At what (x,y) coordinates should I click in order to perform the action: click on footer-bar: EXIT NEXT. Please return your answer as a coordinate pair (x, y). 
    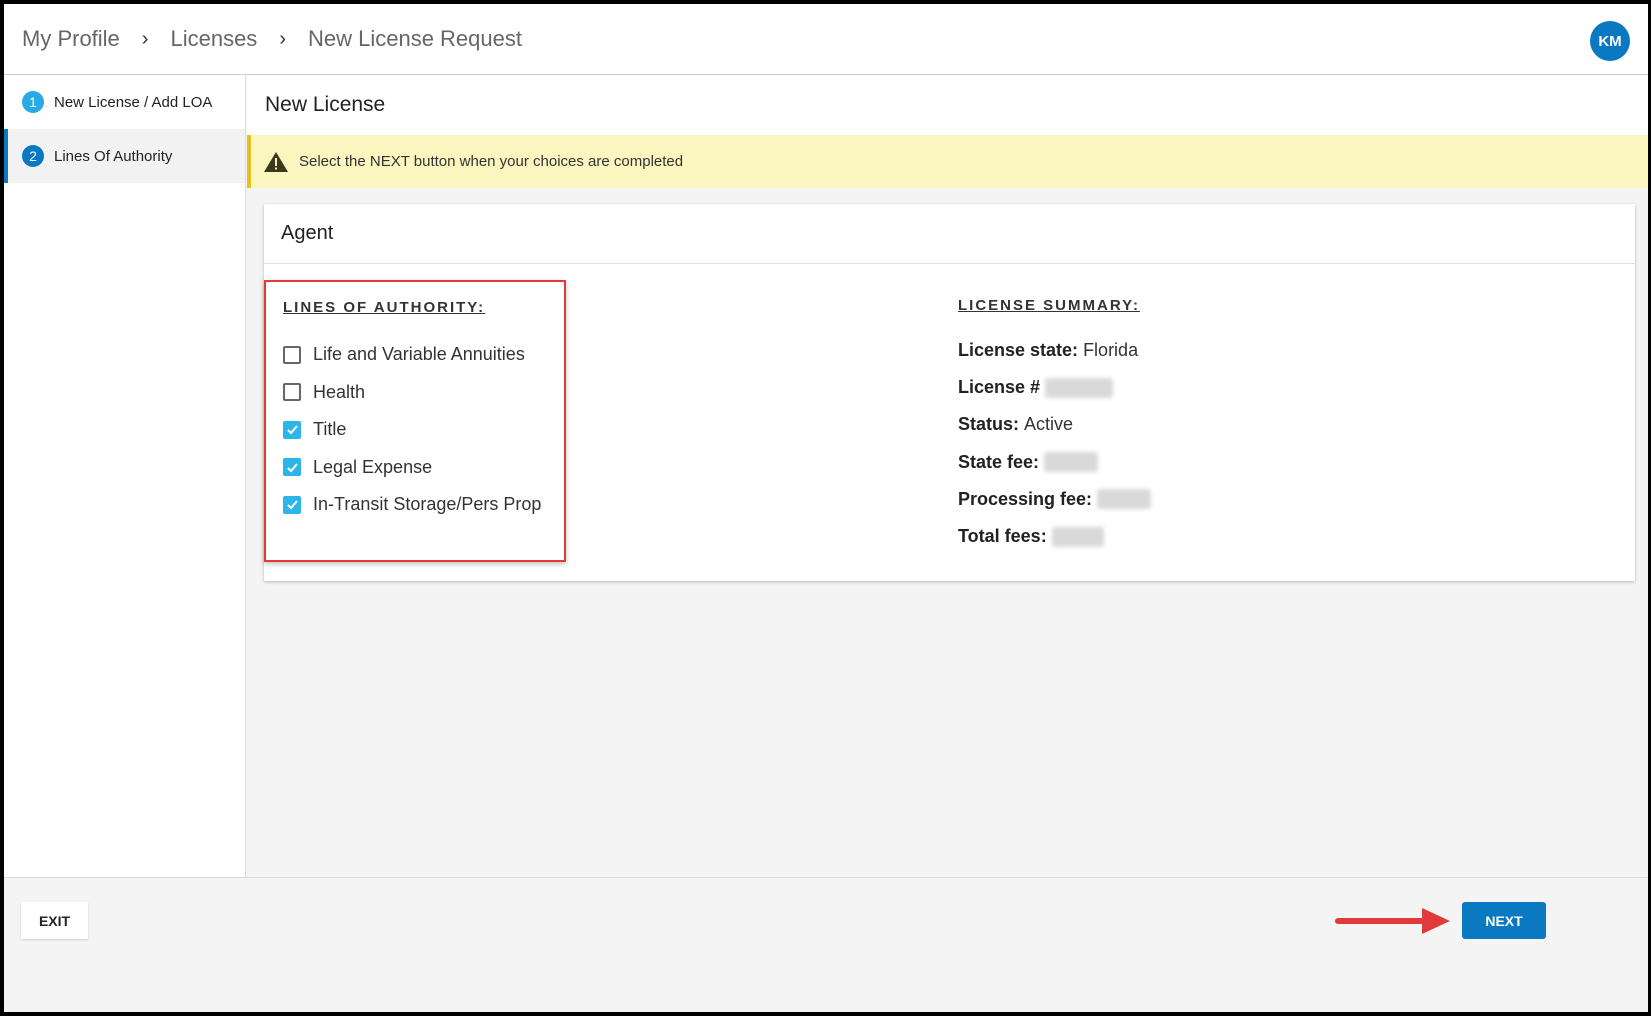
    Looking at the image, I should click on (826, 944).